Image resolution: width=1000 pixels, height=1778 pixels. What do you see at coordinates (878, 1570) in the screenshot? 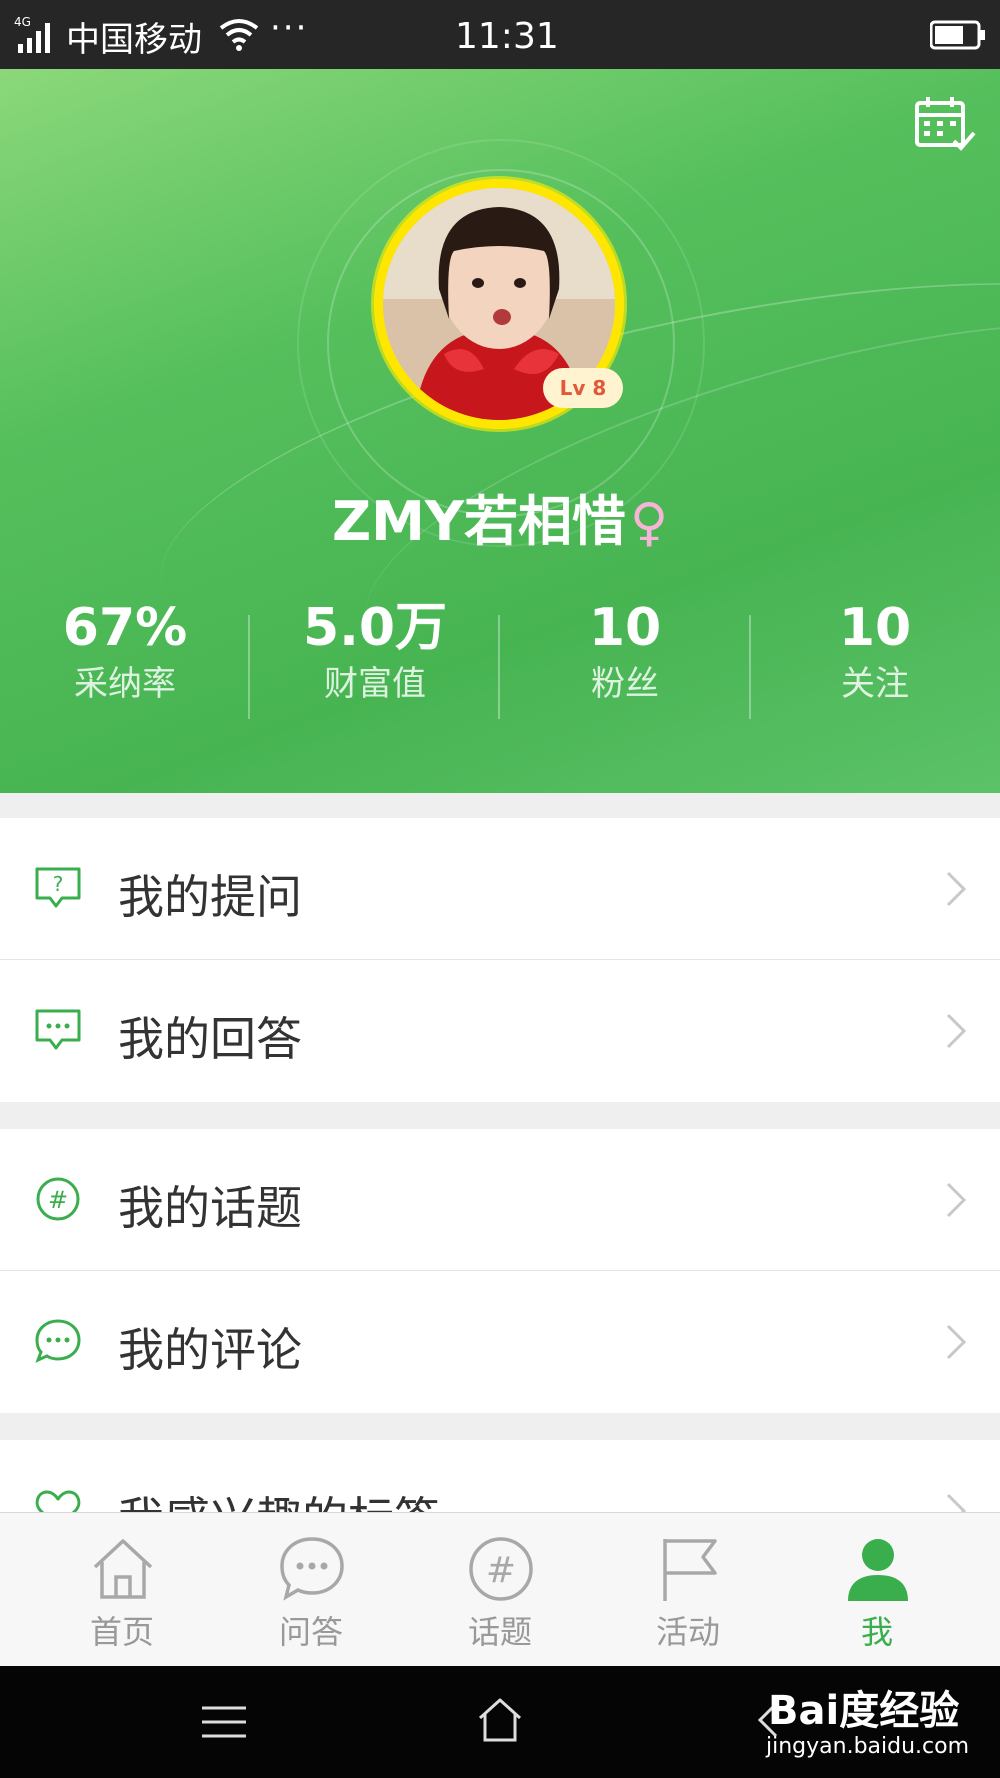
I see `user-icon` at bounding box center [878, 1570].